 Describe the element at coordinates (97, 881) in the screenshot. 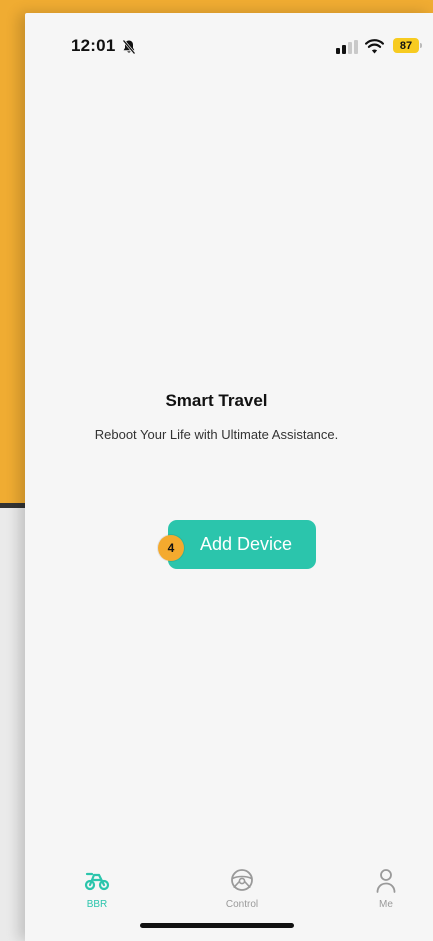

I see `bike-icon` at that location.